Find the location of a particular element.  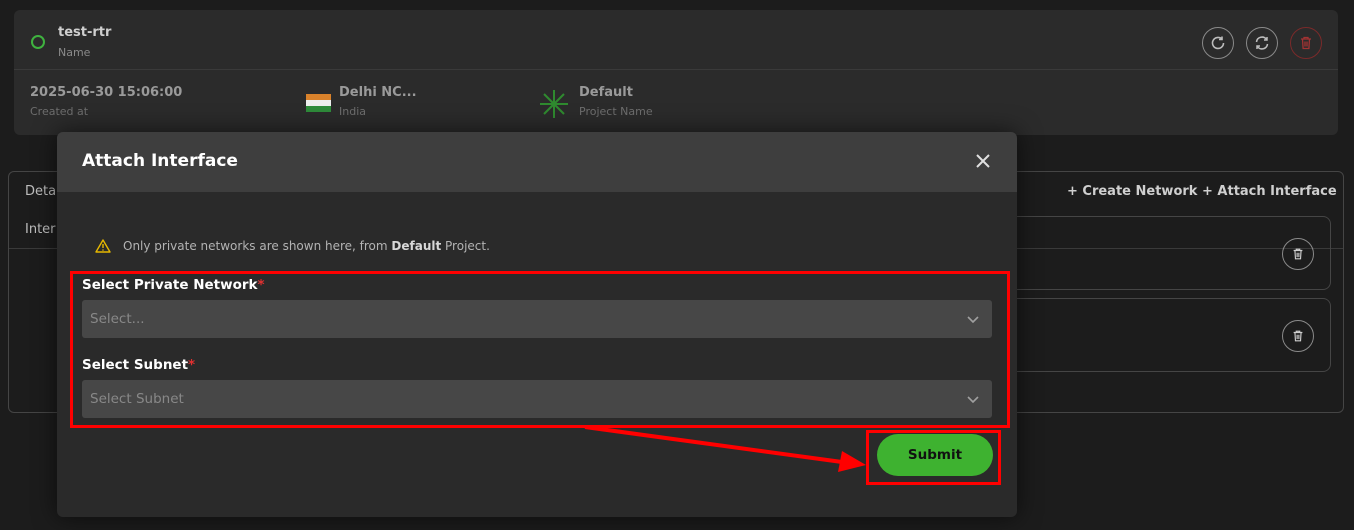

created-at-value: 2025-06-30 15:06:00 is located at coordinates (106, 92).